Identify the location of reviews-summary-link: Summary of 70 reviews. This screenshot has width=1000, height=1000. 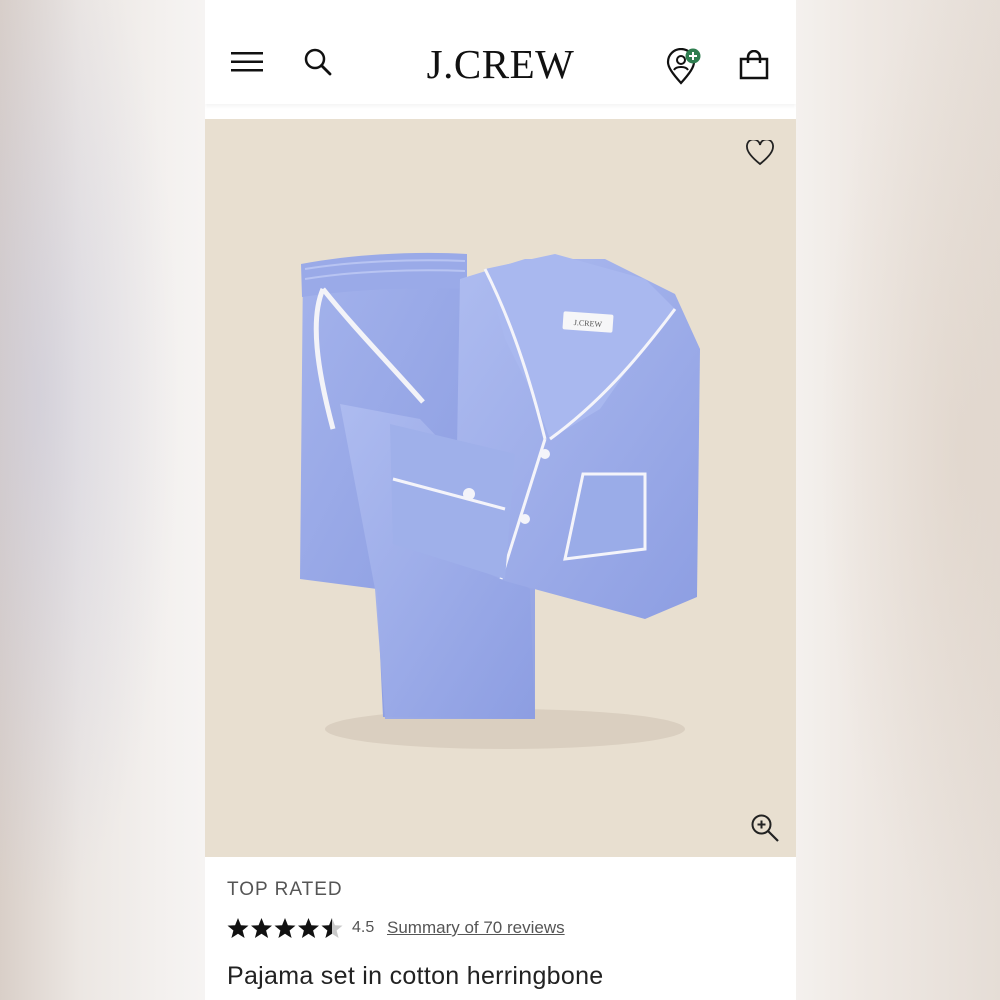
(476, 928).